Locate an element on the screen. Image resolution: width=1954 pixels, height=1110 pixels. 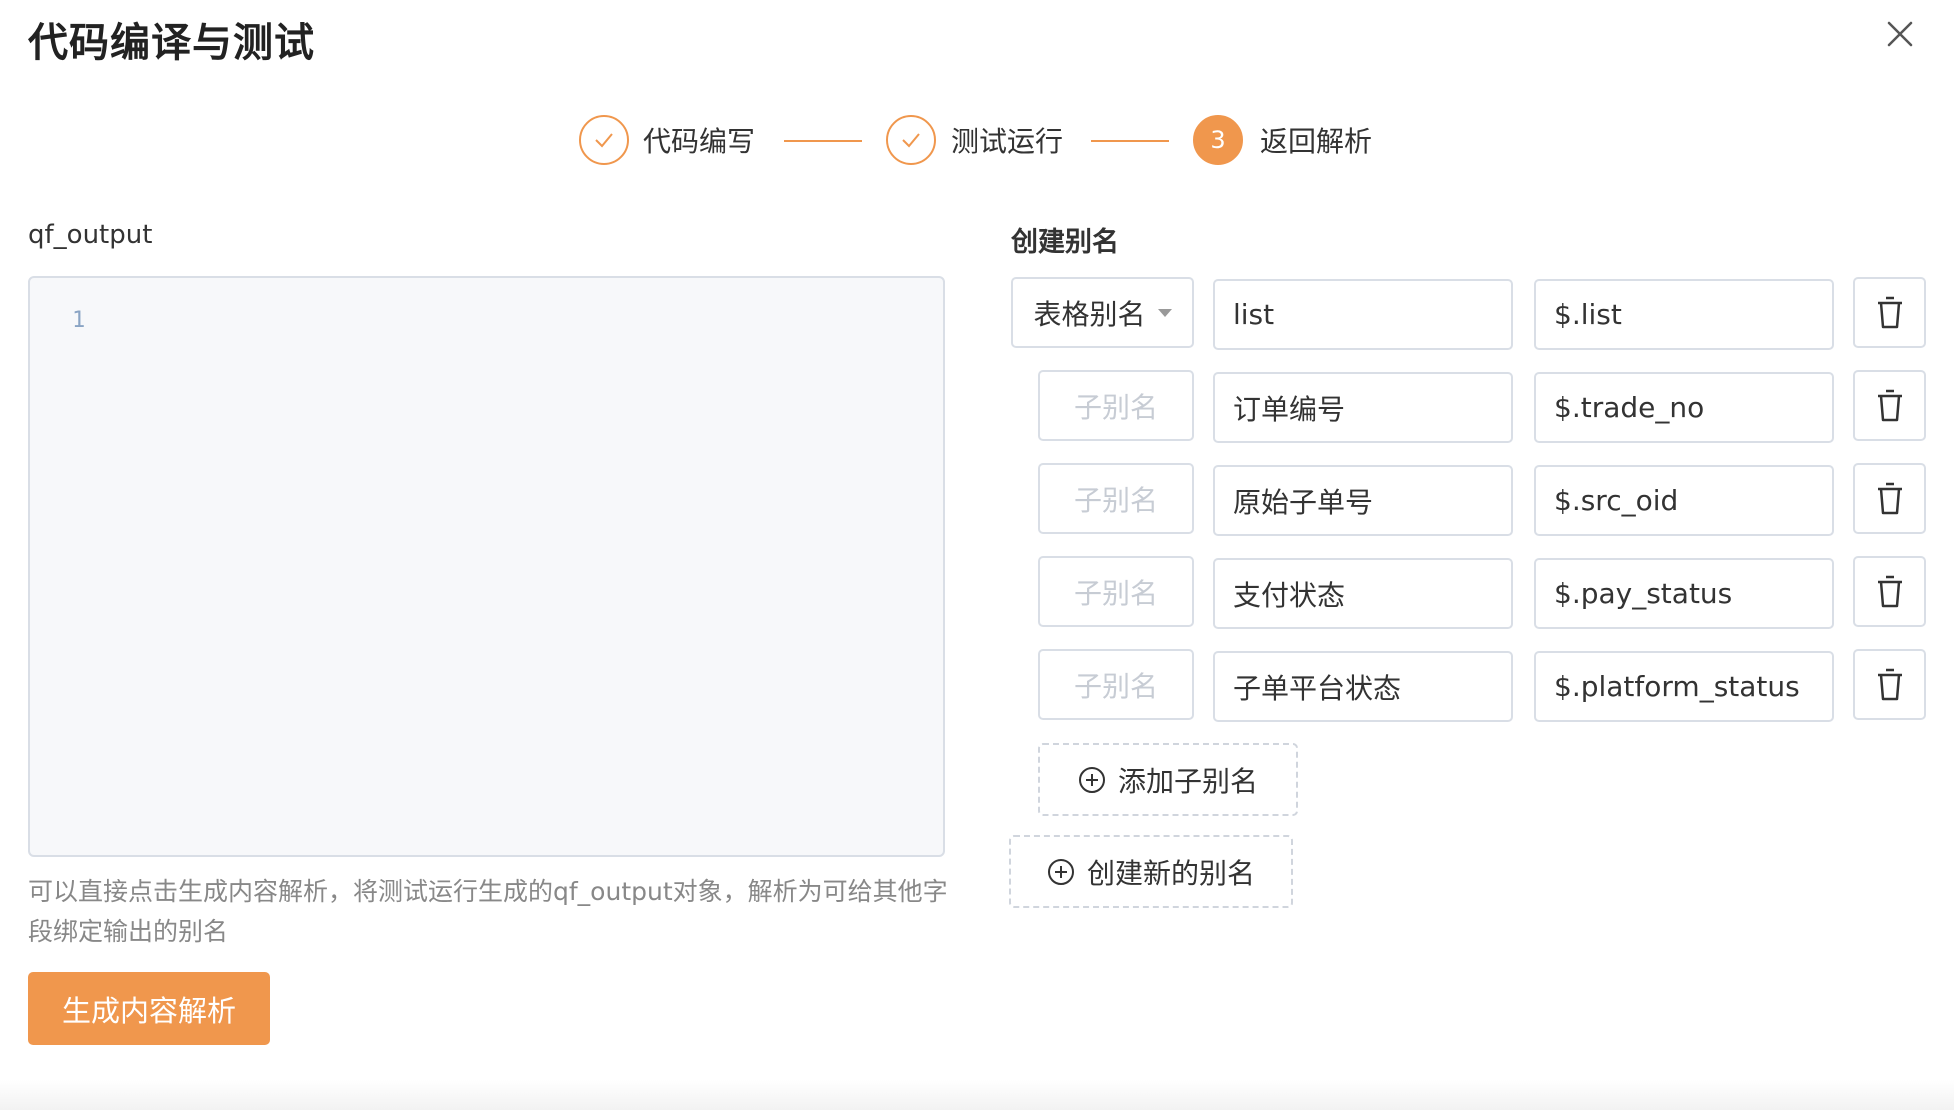
step-1-label: 代码编写 is located at coordinates (699, 141).